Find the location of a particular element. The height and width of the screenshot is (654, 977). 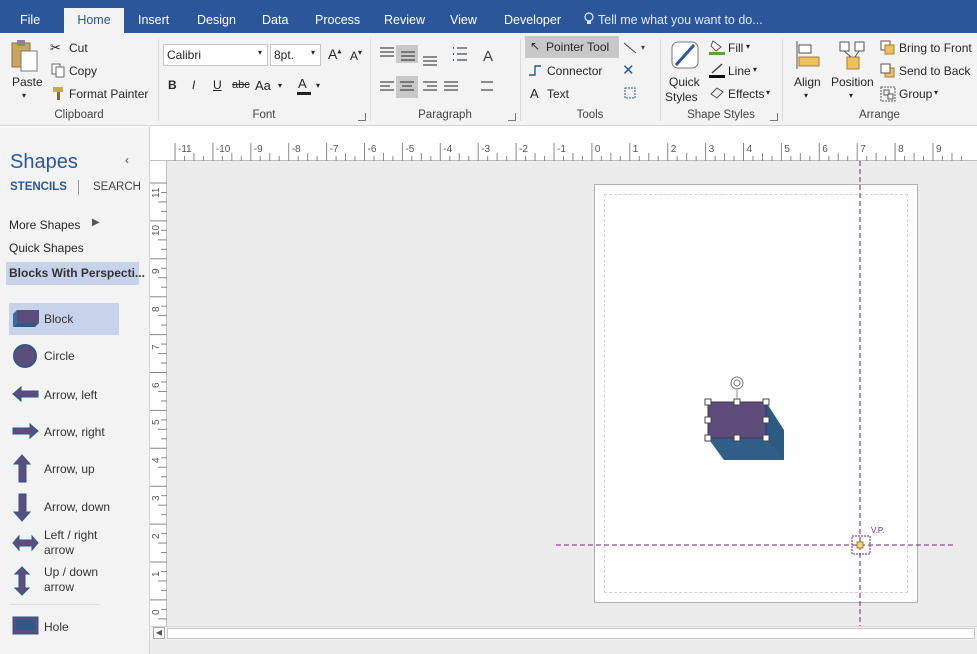

stencil-shape-arrow-left: Arrow, left is located at coordinates (74, 396).